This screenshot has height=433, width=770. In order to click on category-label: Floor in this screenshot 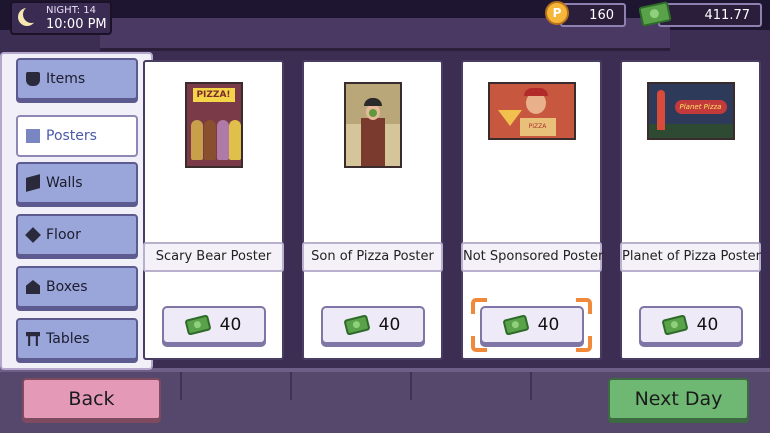, I will do `click(63, 235)`.